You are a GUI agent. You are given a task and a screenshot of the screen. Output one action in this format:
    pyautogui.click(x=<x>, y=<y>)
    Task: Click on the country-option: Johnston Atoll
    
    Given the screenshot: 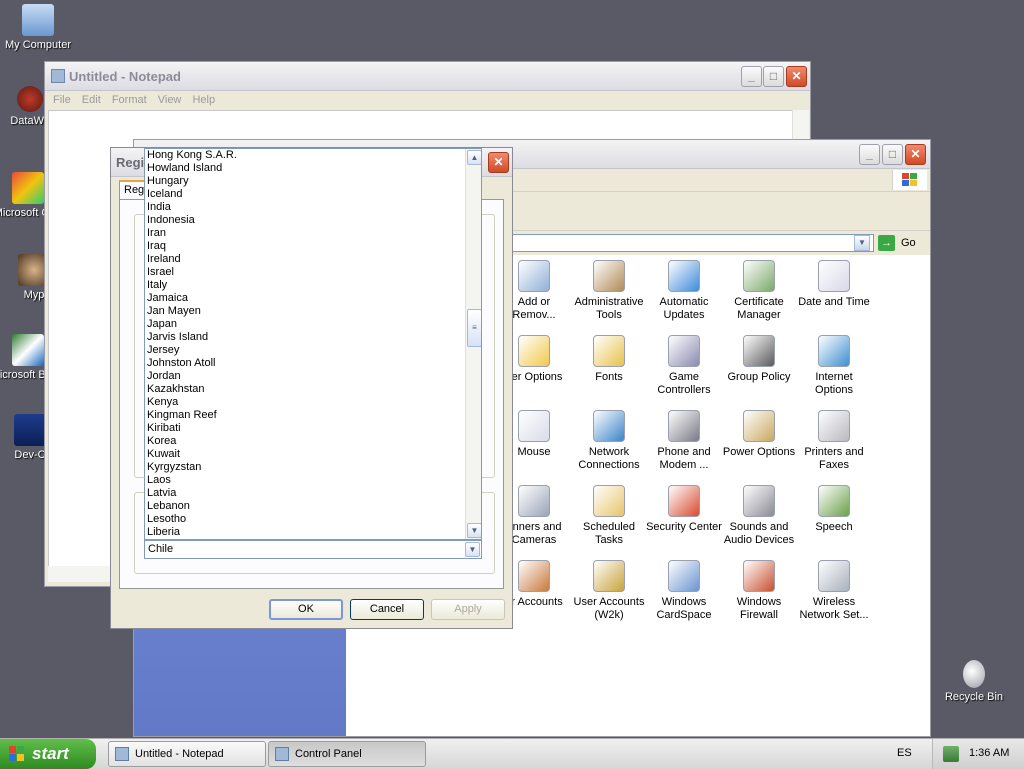 What is the action you would take?
    pyautogui.click(x=305, y=363)
    